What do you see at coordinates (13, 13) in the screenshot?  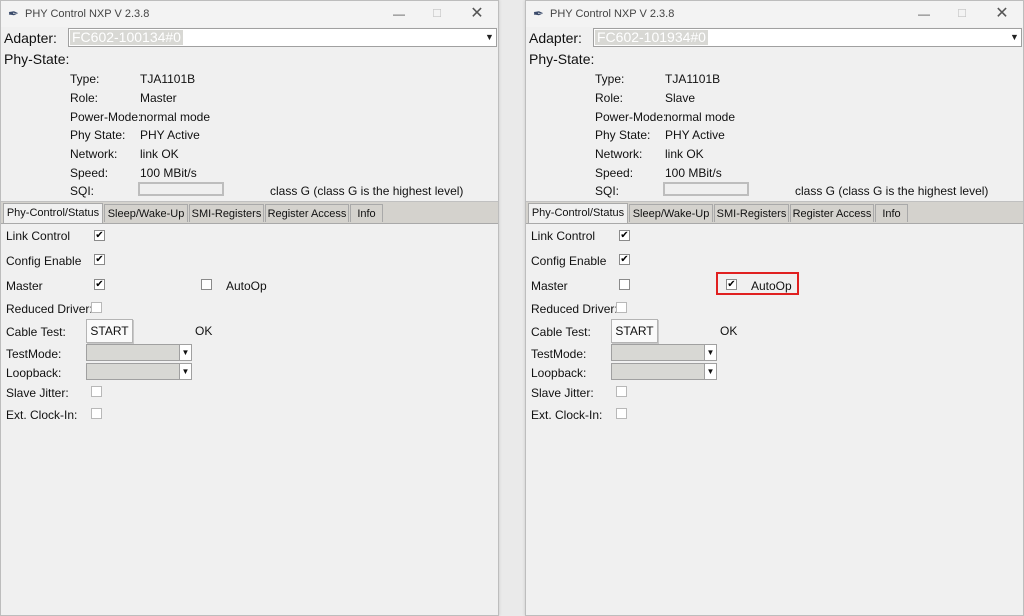 I see `feather-icon: ✒` at bounding box center [13, 13].